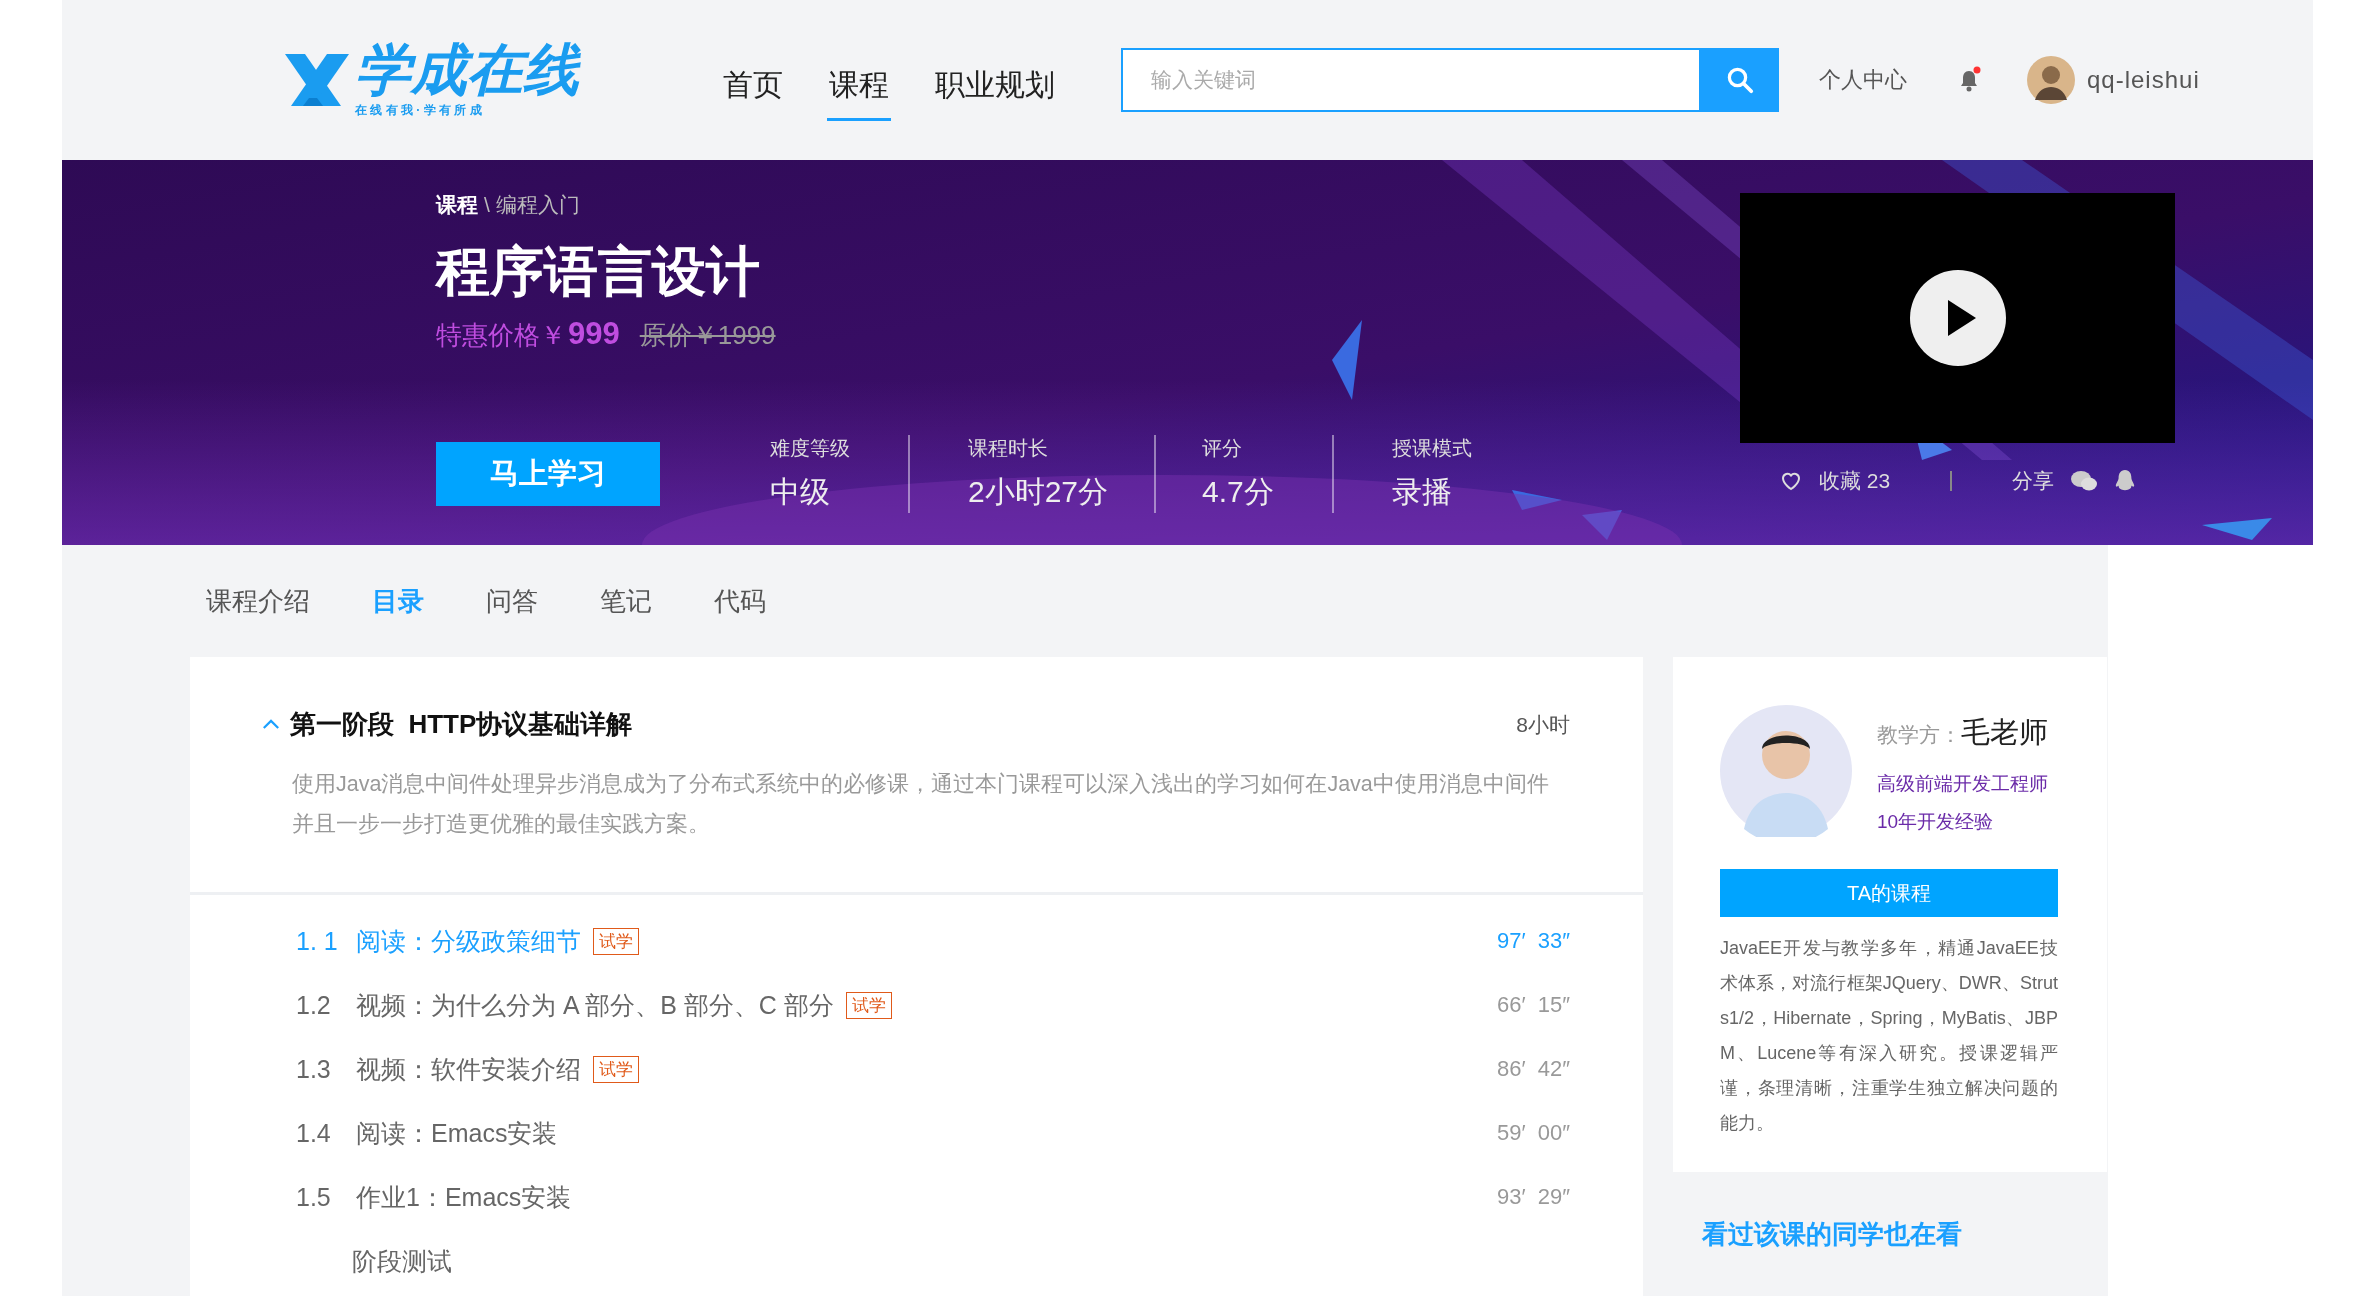 This screenshot has width=2380, height=1296. What do you see at coordinates (740, 601) in the screenshot?
I see `tab: 代码` at bounding box center [740, 601].